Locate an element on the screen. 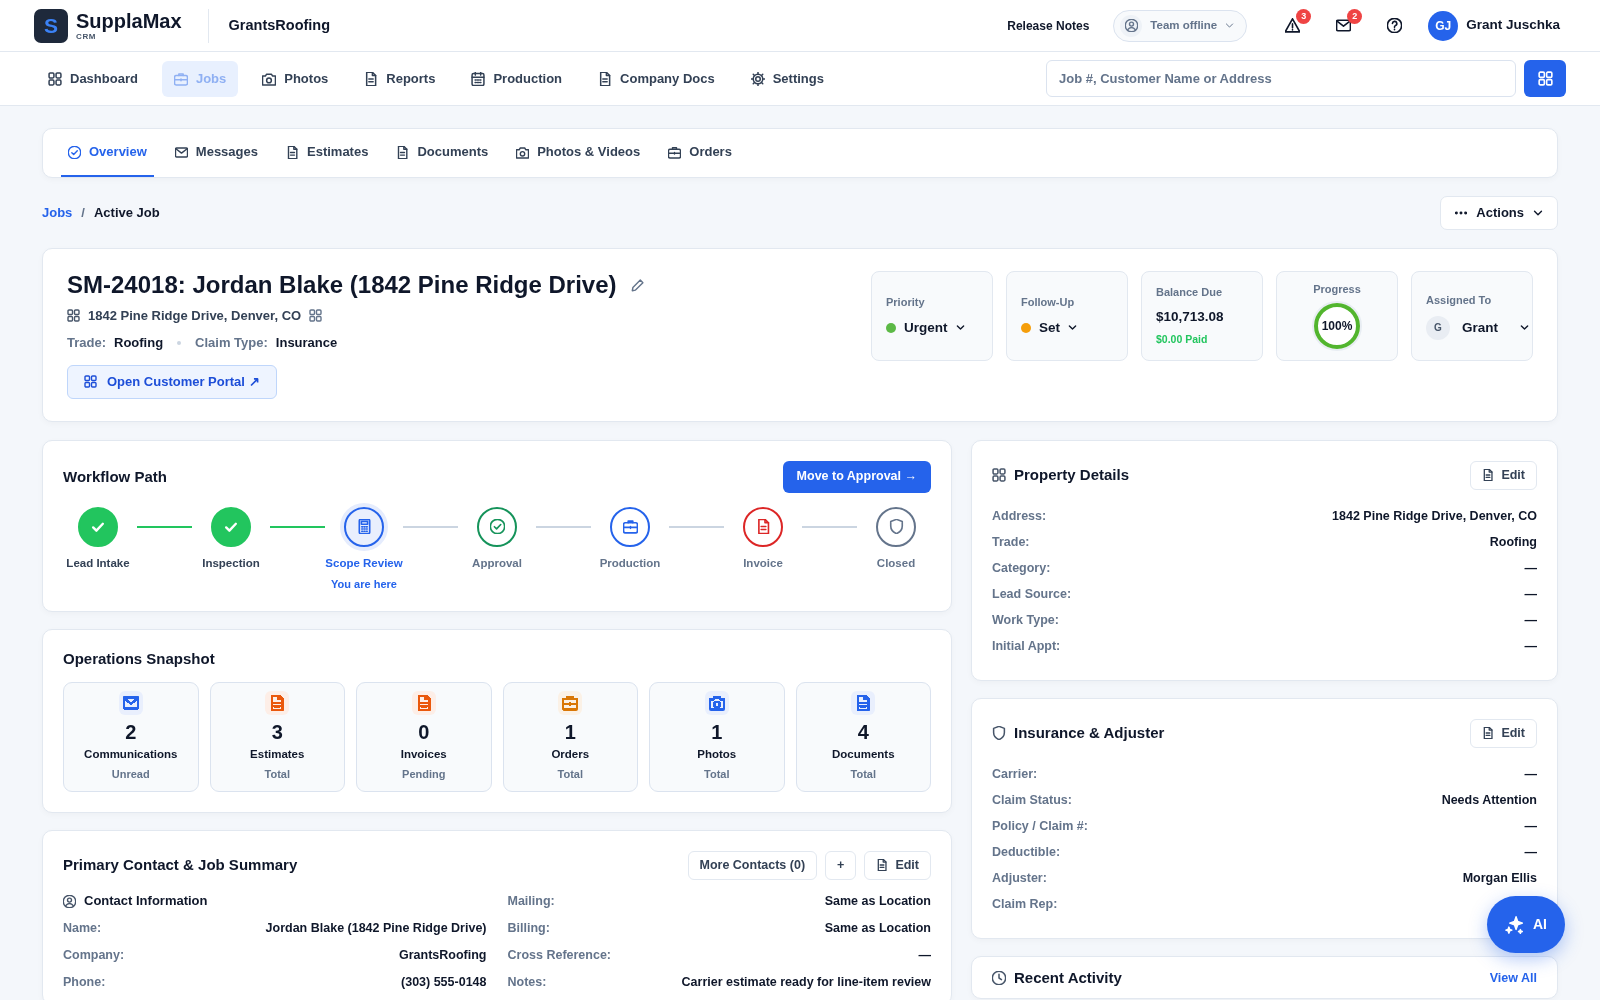 The height and width of the screenshot is (1000, 1600). tab: Documents is located at coordinates (442, 153).